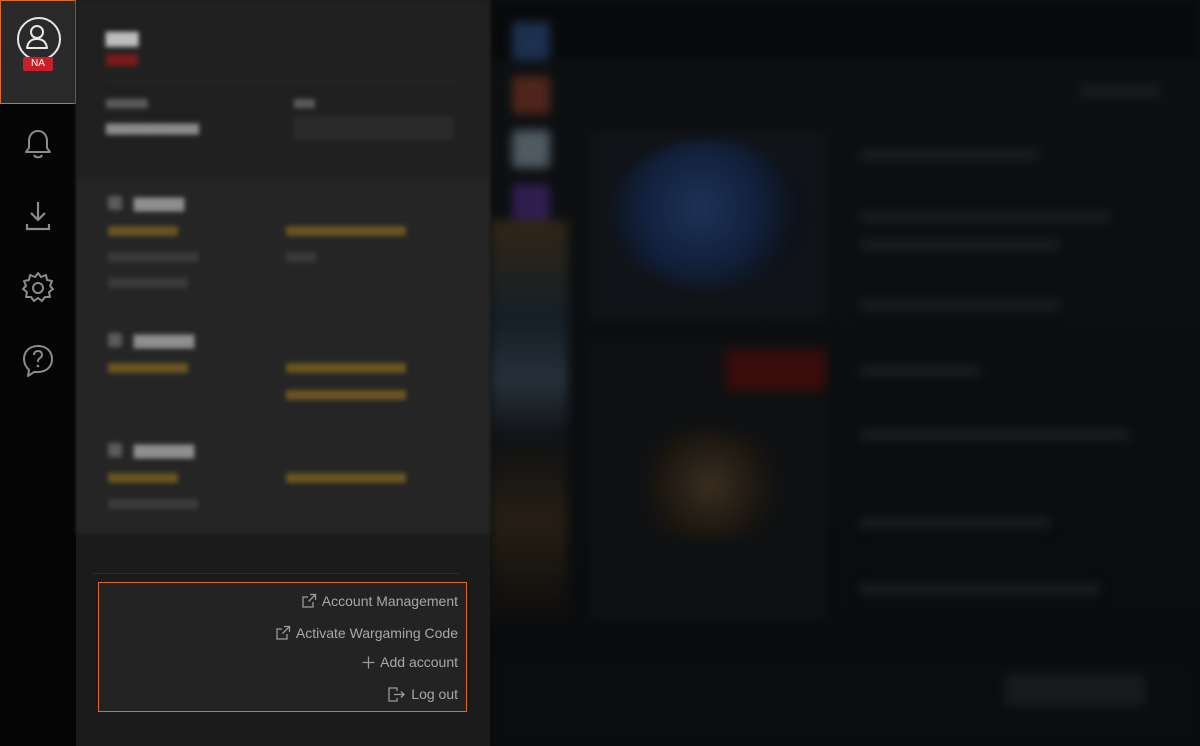  What do you see at coordinates (376, 633) in the screenshot?
I see `activate-code-label: Activate Wargaming Code` at bounding box center [376, 633].